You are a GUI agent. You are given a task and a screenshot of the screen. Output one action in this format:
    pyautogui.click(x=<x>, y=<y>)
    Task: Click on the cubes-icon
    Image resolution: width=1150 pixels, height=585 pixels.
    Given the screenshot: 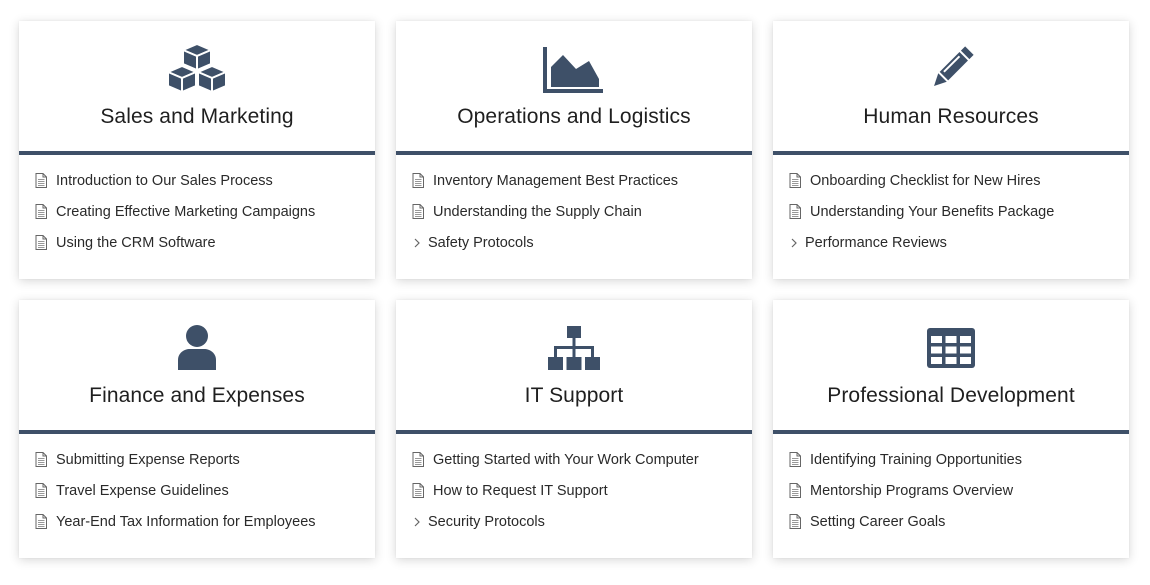 What is the action you would take?
    pyautogui.click(x=197, y=69)
    